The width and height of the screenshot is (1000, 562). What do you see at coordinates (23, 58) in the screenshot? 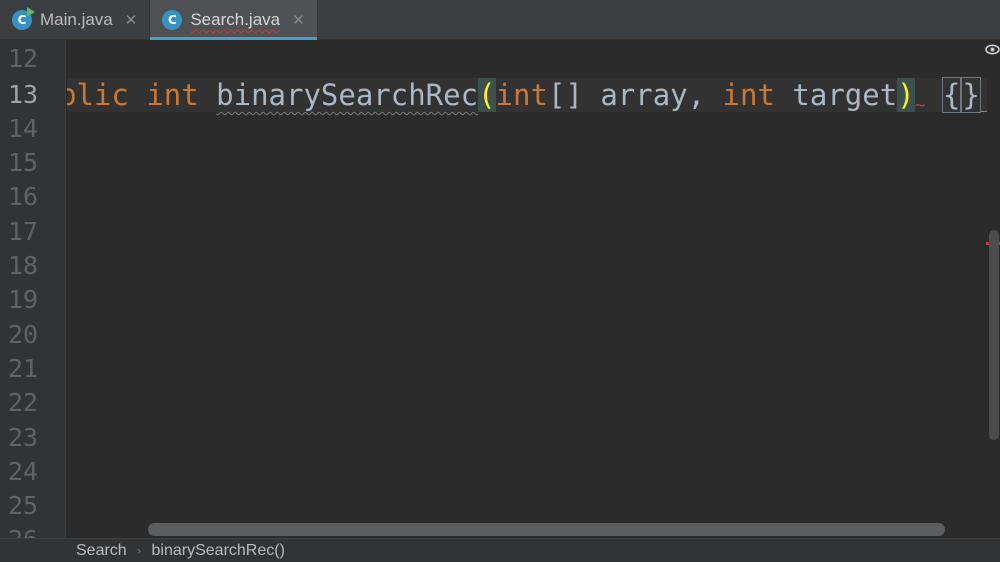
I see `line-number: 12` at bounding box center [23, 58].